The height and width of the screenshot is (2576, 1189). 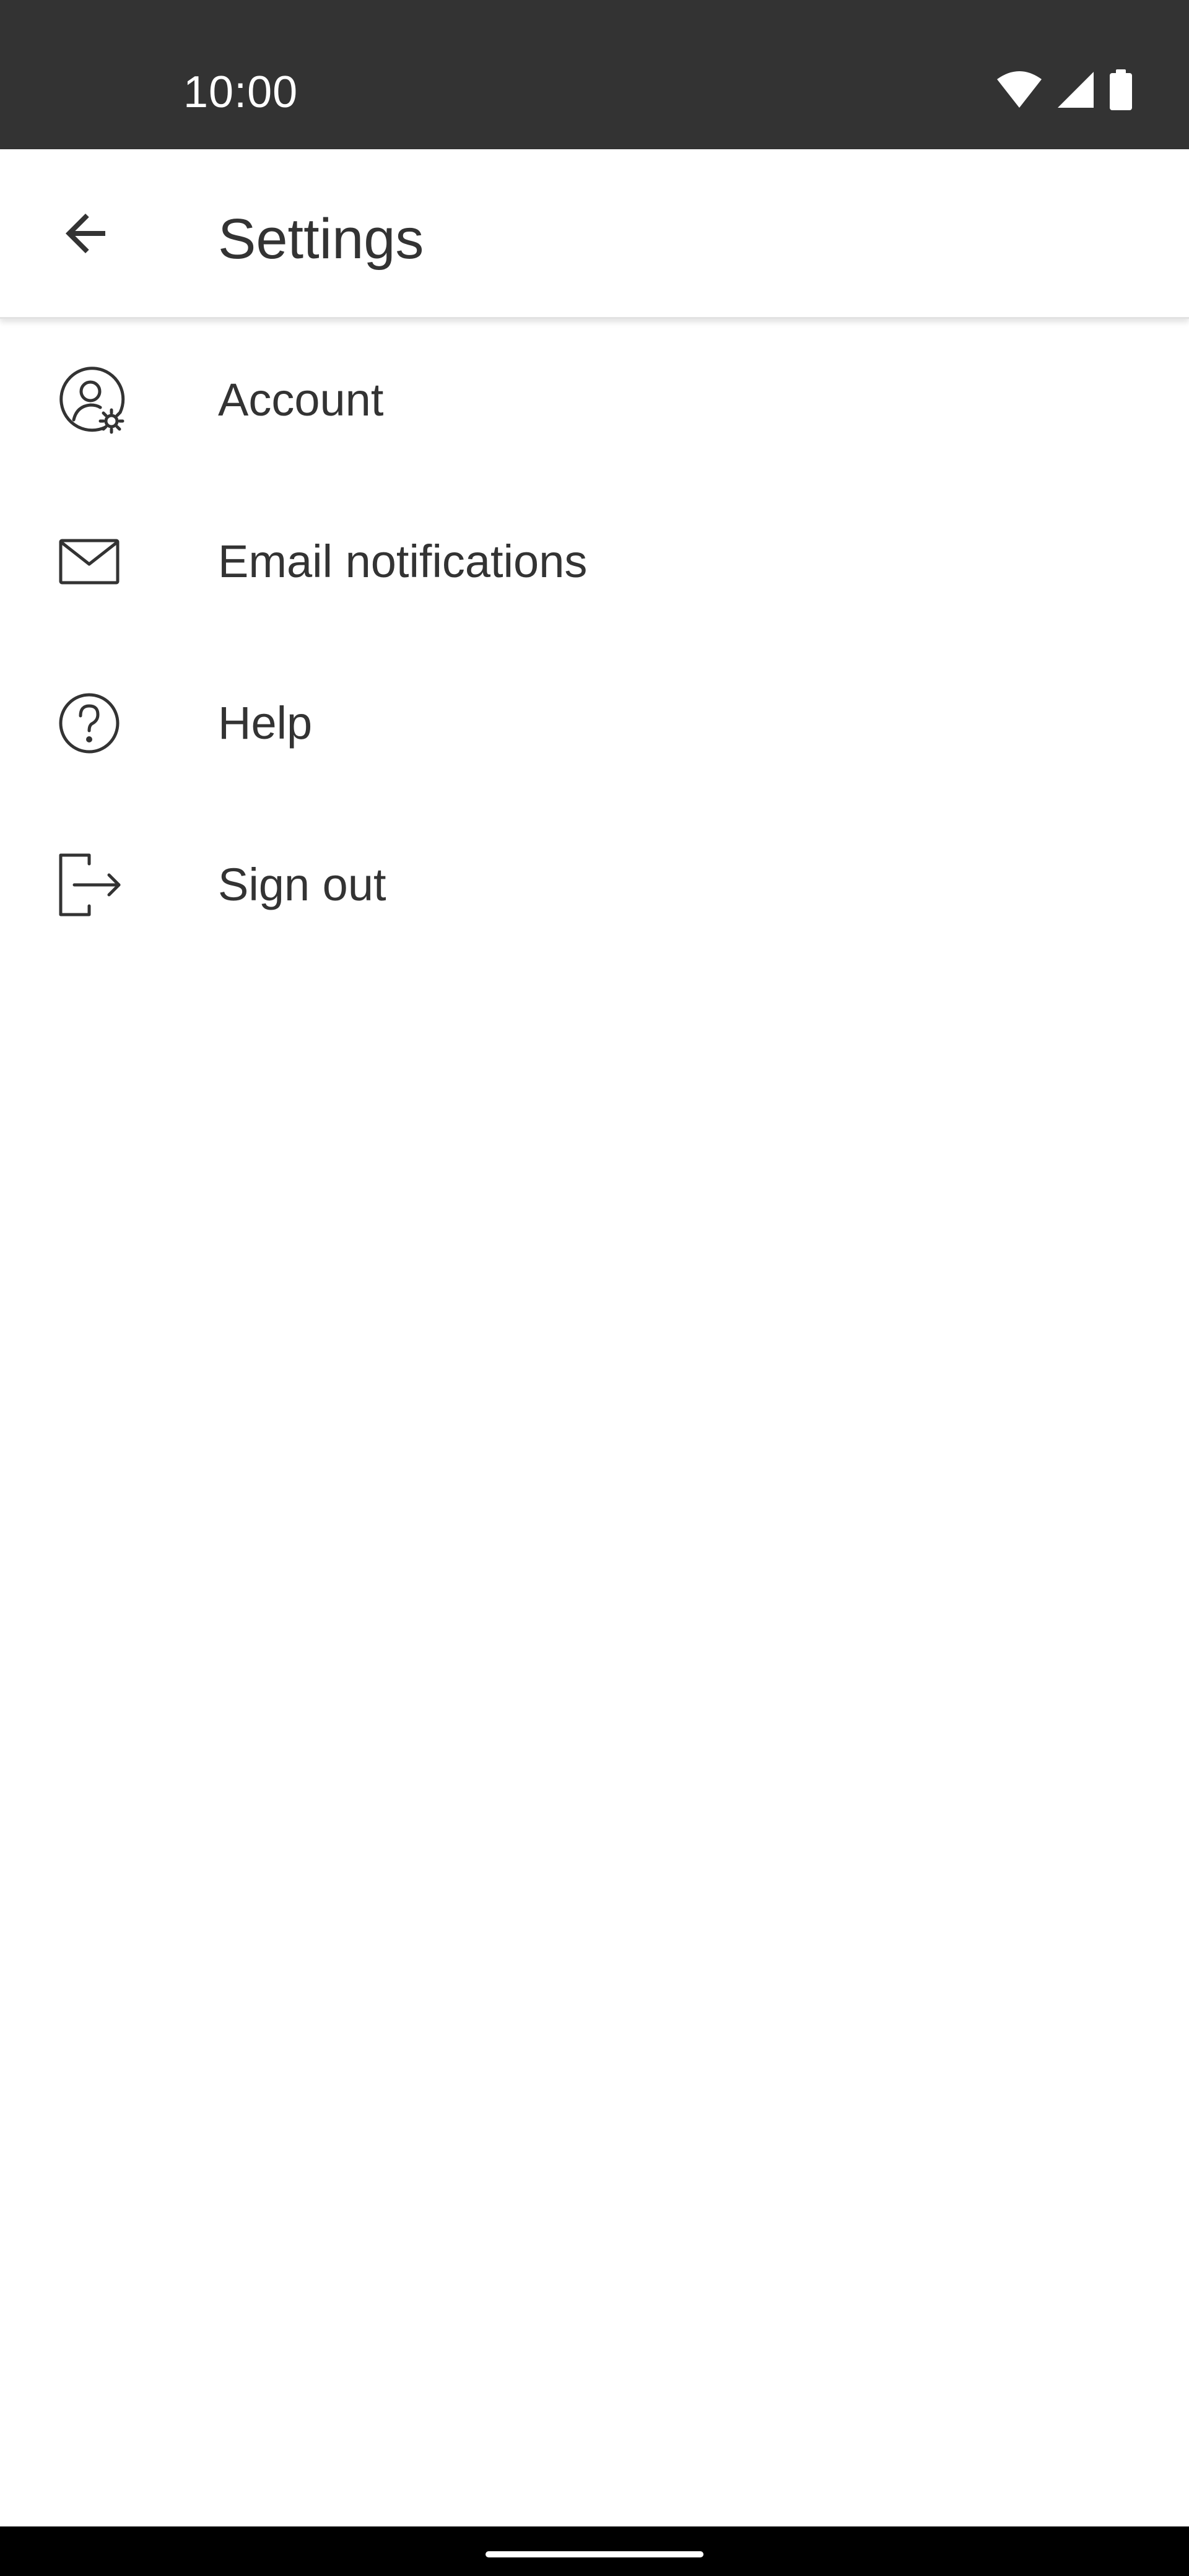 What do you see at coordinates (265, 723) in the screenshot?
I see `menu-item-label: Help` at bounding box center [265, 723].